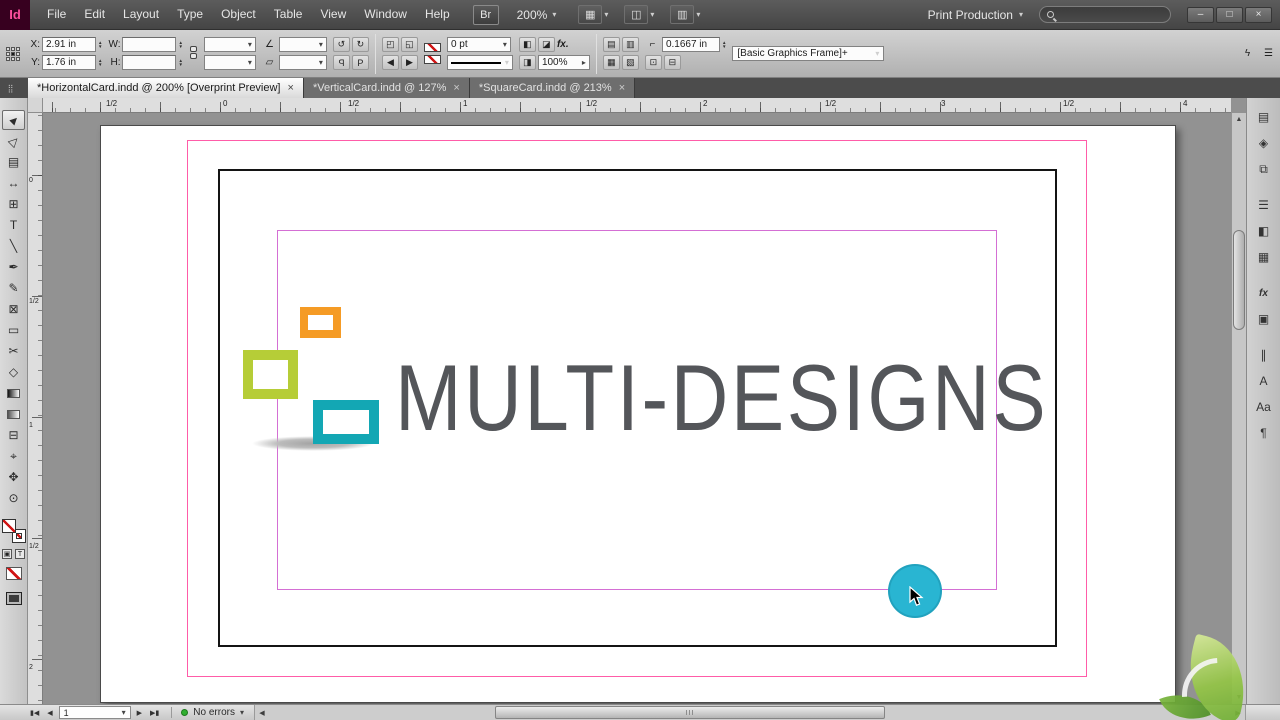 This screenshot has width=1280, height=720. I want to click on ruler-origin-corner, so click(35, 105).